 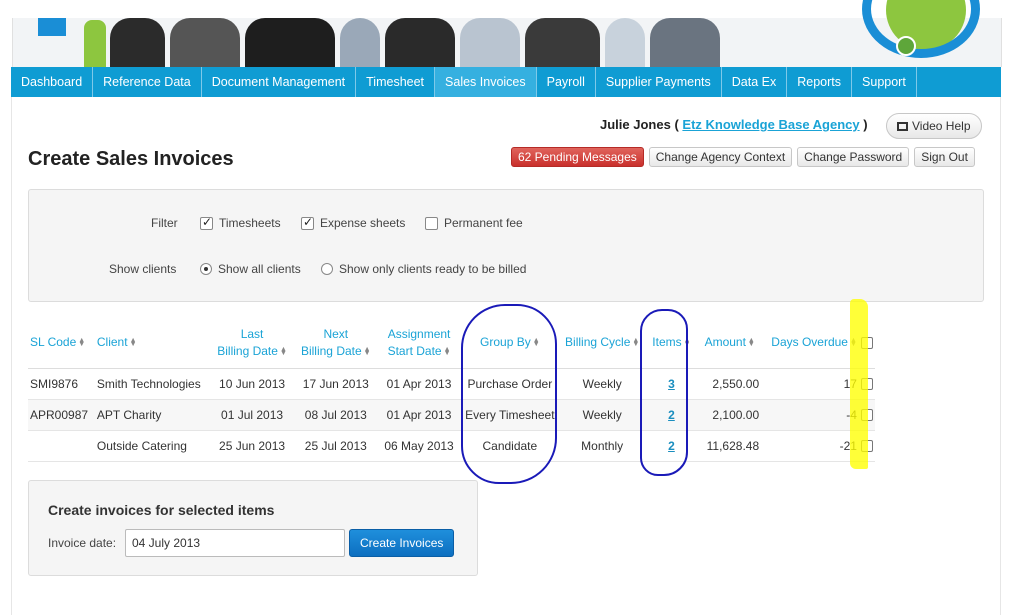 What do you see at coordinates (152, 384) in the screenshot?
I see `cell-client: Smith Technologies` at bounding box center [152, 384].